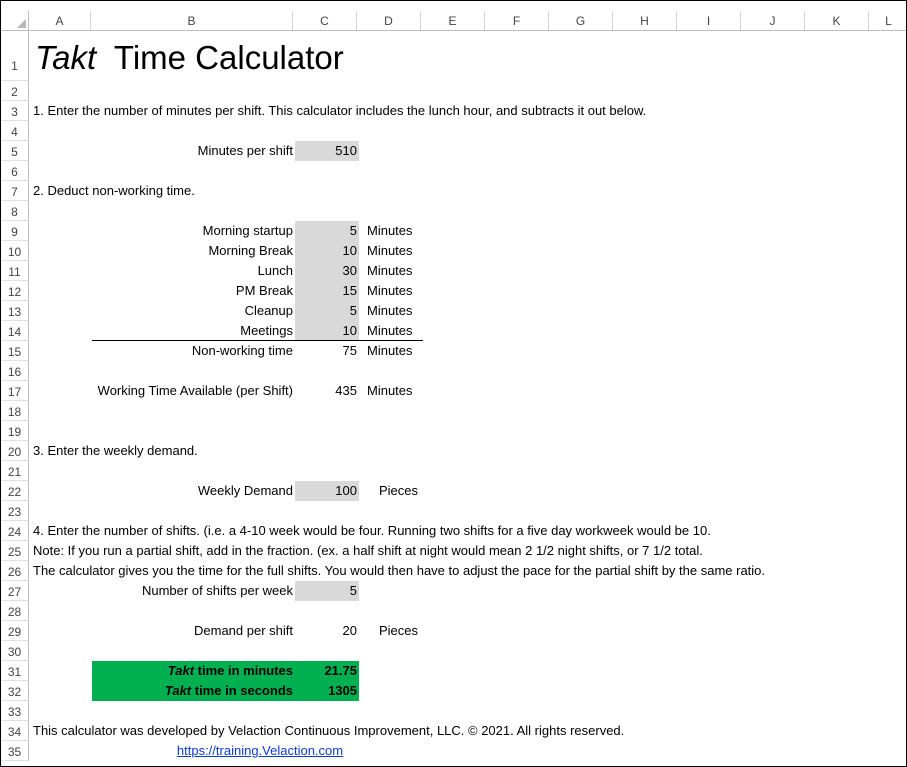 This screenshot has height=767, width=907. Describe the element at coordinates (15, 371) in the screenshot. I see `row-header-16: 16` at that location.